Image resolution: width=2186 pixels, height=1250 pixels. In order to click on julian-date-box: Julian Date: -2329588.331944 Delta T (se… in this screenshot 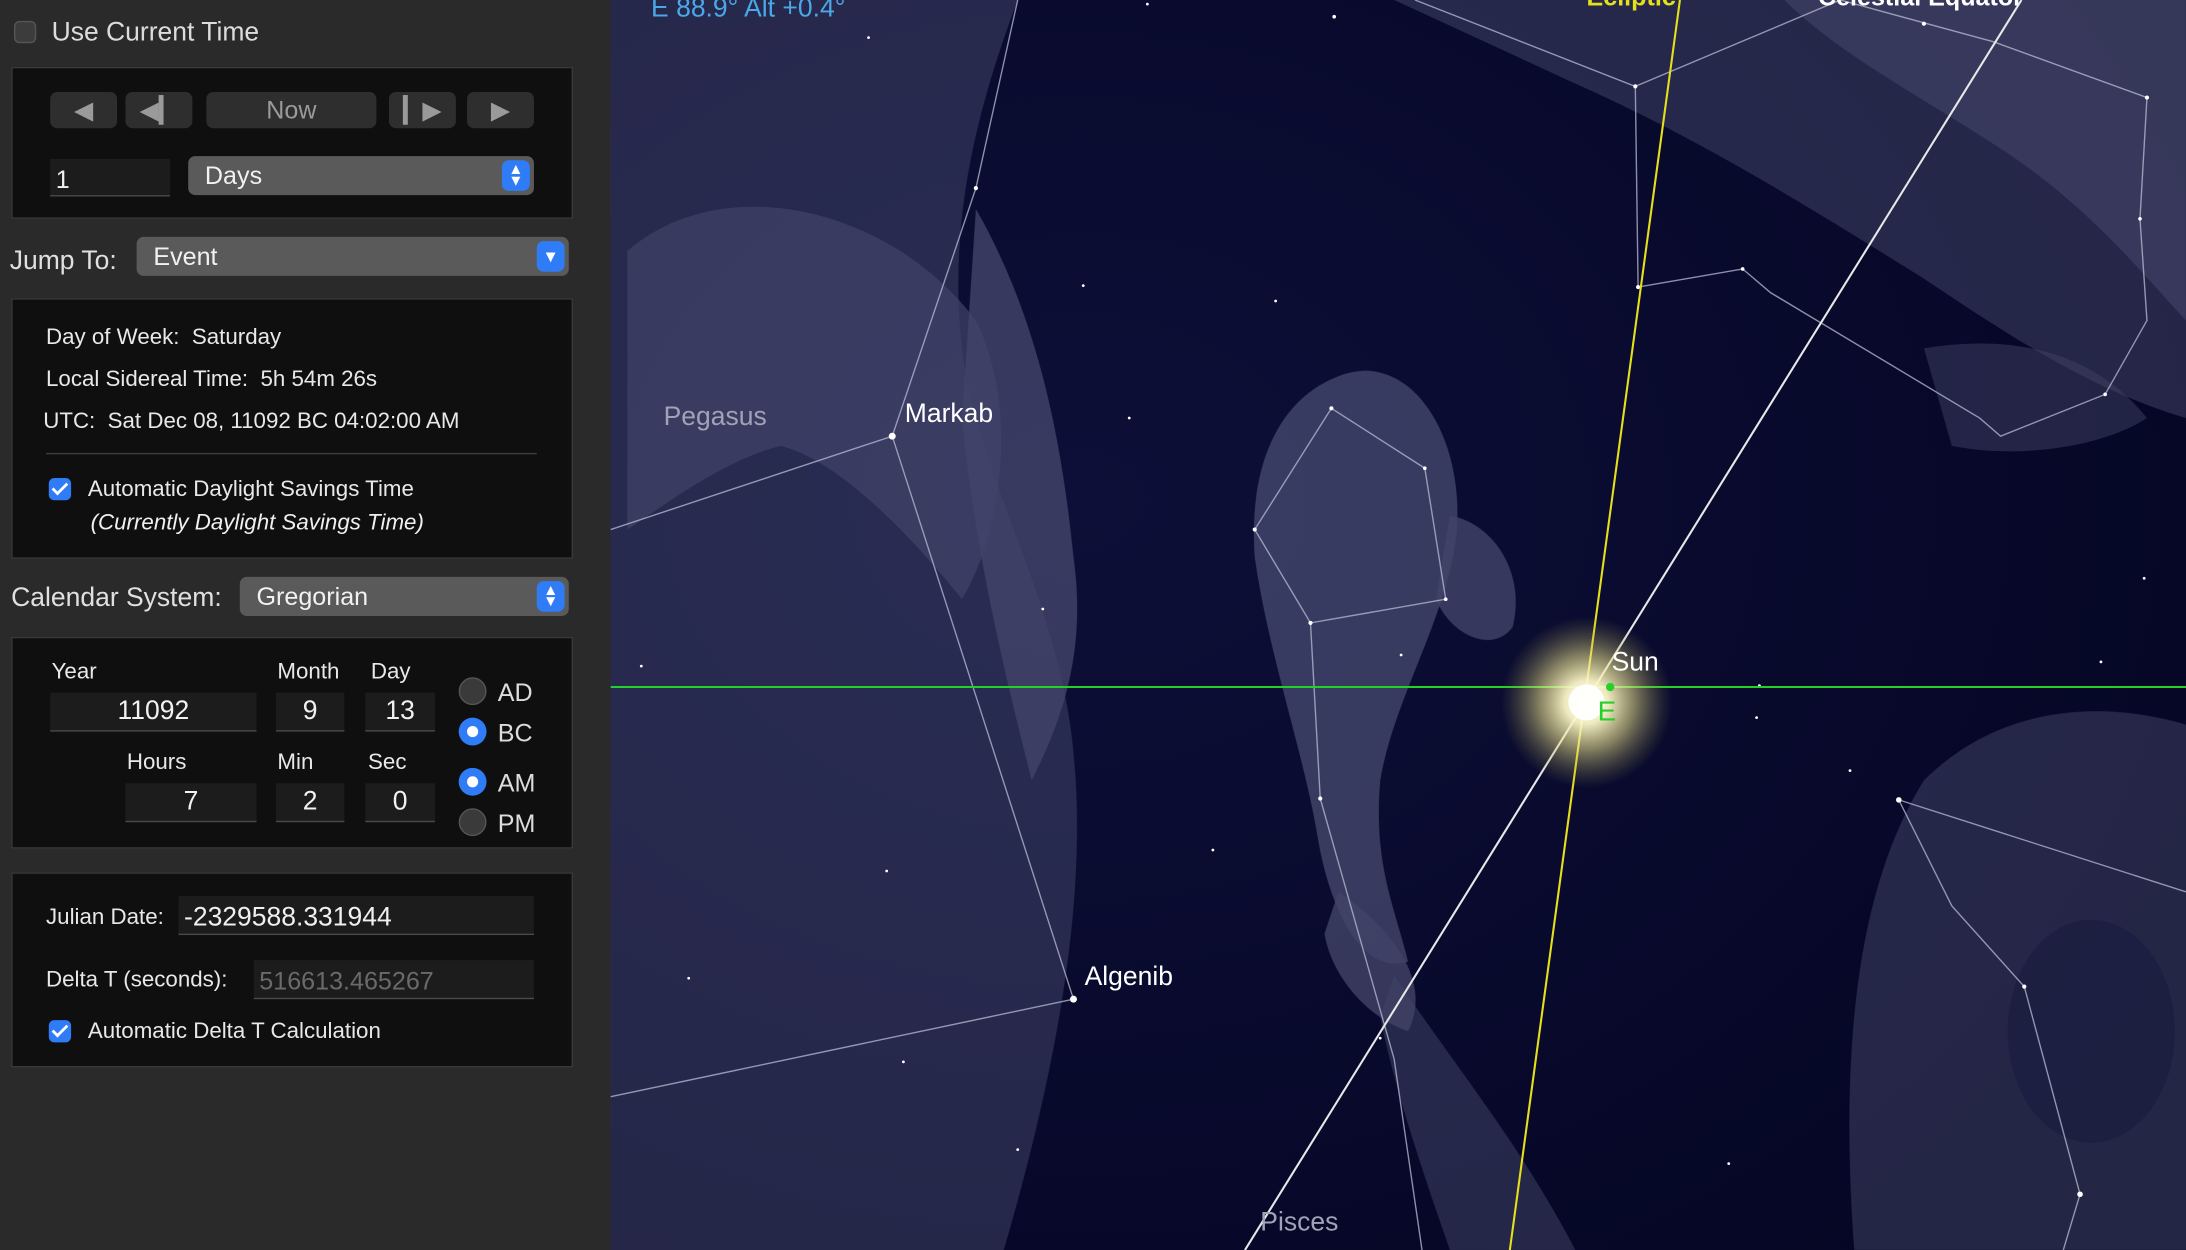, I will do `click(292, 969)`.